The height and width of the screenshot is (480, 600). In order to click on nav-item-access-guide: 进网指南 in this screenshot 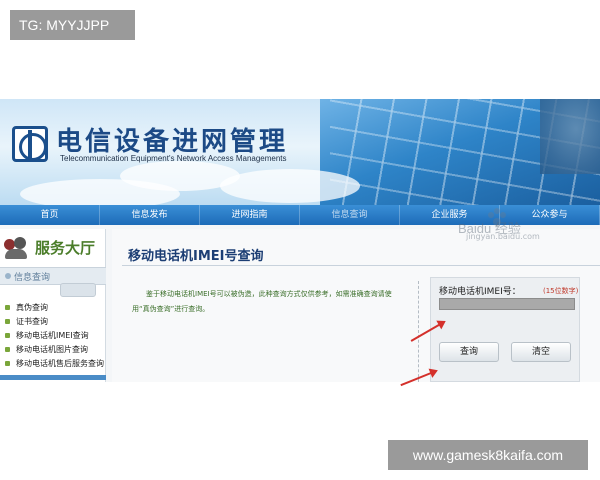, I will do `click(250, 215)`.